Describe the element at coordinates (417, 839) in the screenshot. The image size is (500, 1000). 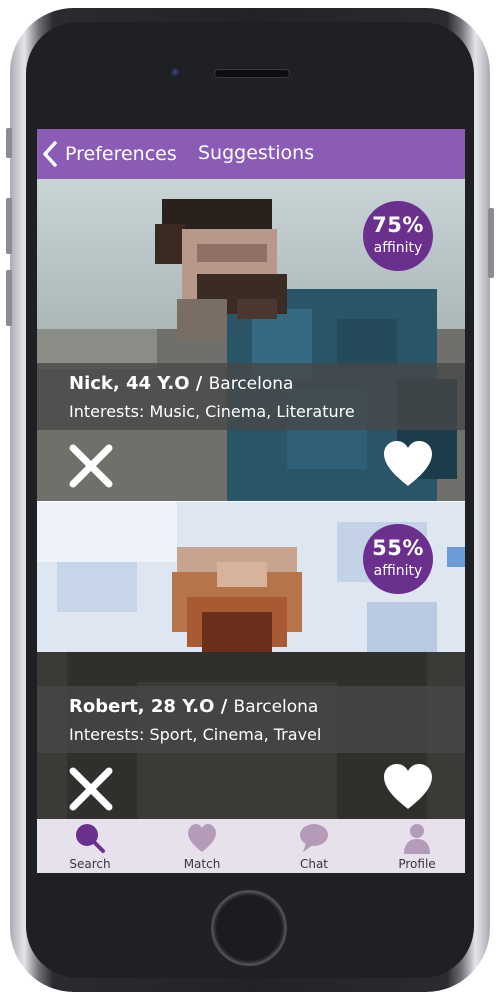
I see `person-icon` at that location.